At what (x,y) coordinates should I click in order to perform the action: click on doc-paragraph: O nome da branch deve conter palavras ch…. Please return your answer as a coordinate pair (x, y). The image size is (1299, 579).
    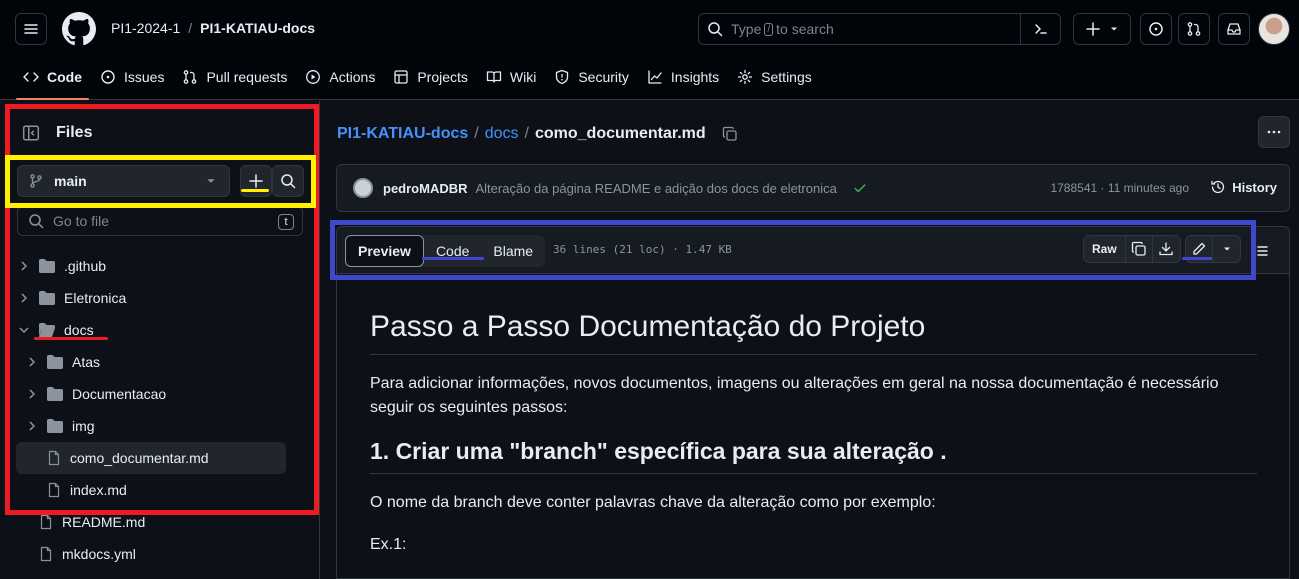
    Looking at the image, I should click on (653, 502).